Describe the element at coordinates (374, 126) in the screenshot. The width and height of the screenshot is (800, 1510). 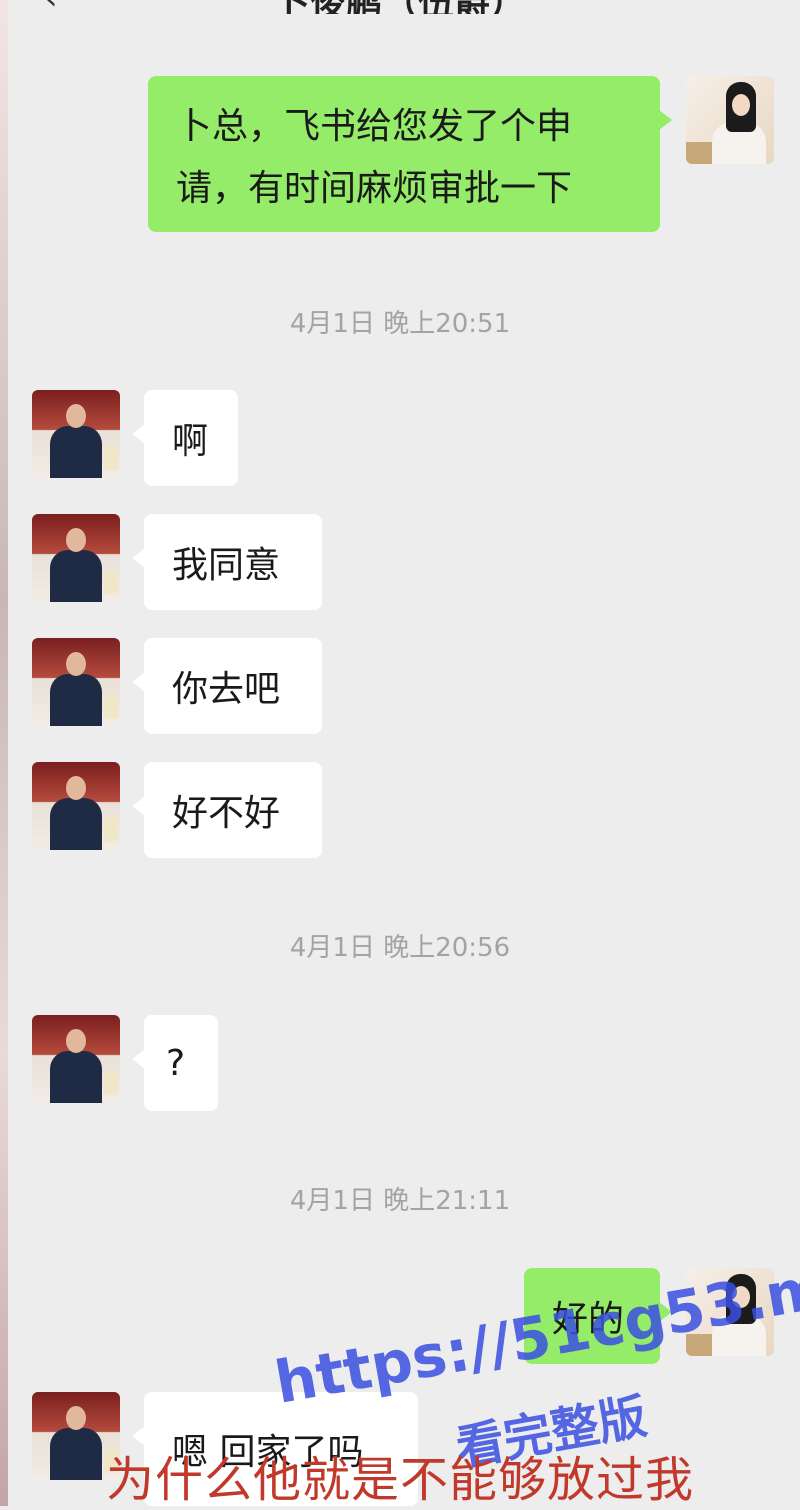
I see `message-text-line: 卜总，飞书给您发了个申` at that location.